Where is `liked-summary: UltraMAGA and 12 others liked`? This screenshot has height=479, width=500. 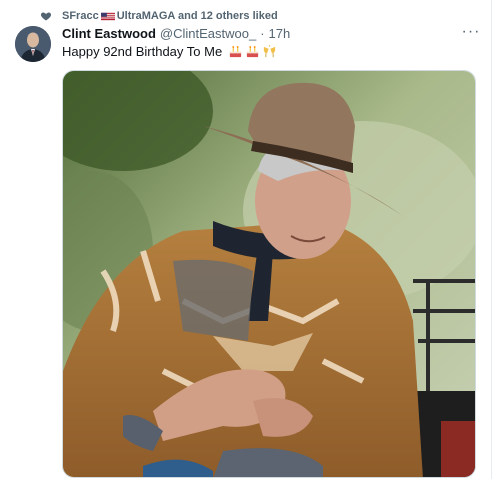
liked-summary: UltraMAGA and 12 others liked is located at coordinates (197, 16).